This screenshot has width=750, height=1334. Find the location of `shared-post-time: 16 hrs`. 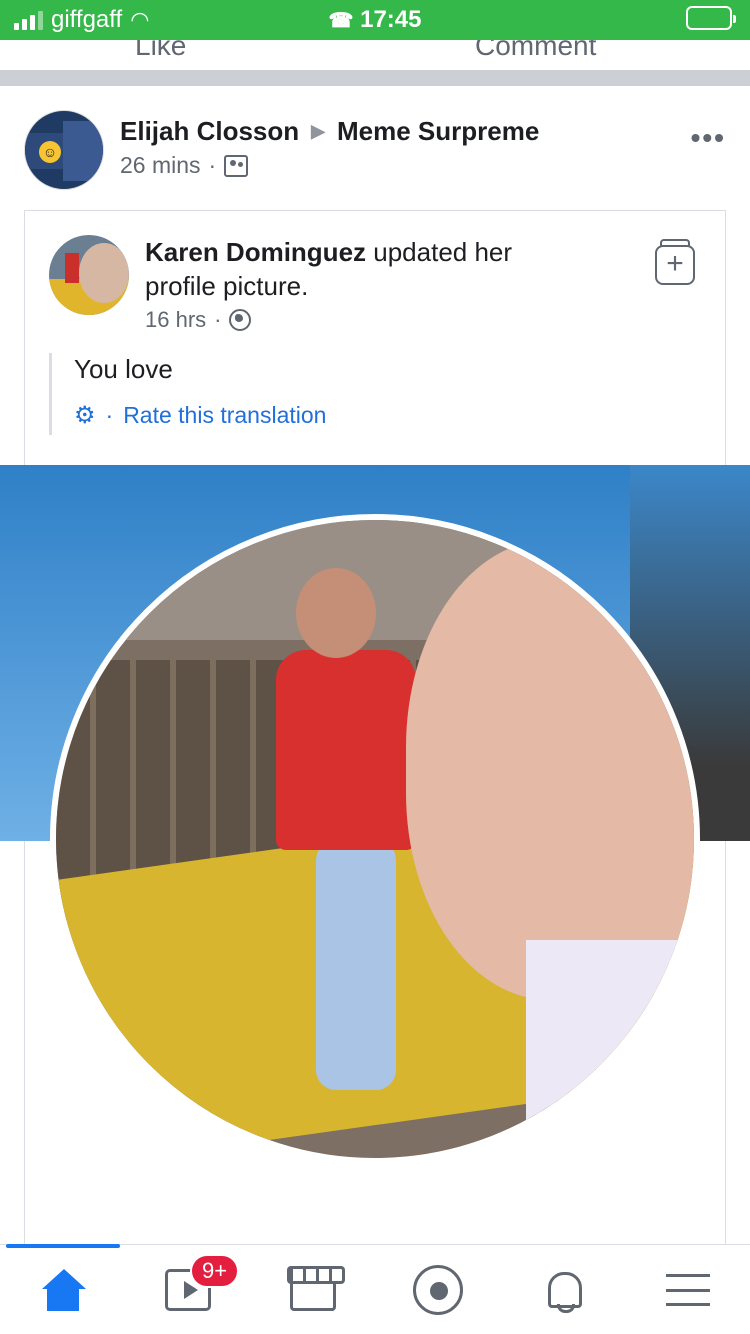

shared-post-time: 16 hrs is located at coordinates (175, 320).